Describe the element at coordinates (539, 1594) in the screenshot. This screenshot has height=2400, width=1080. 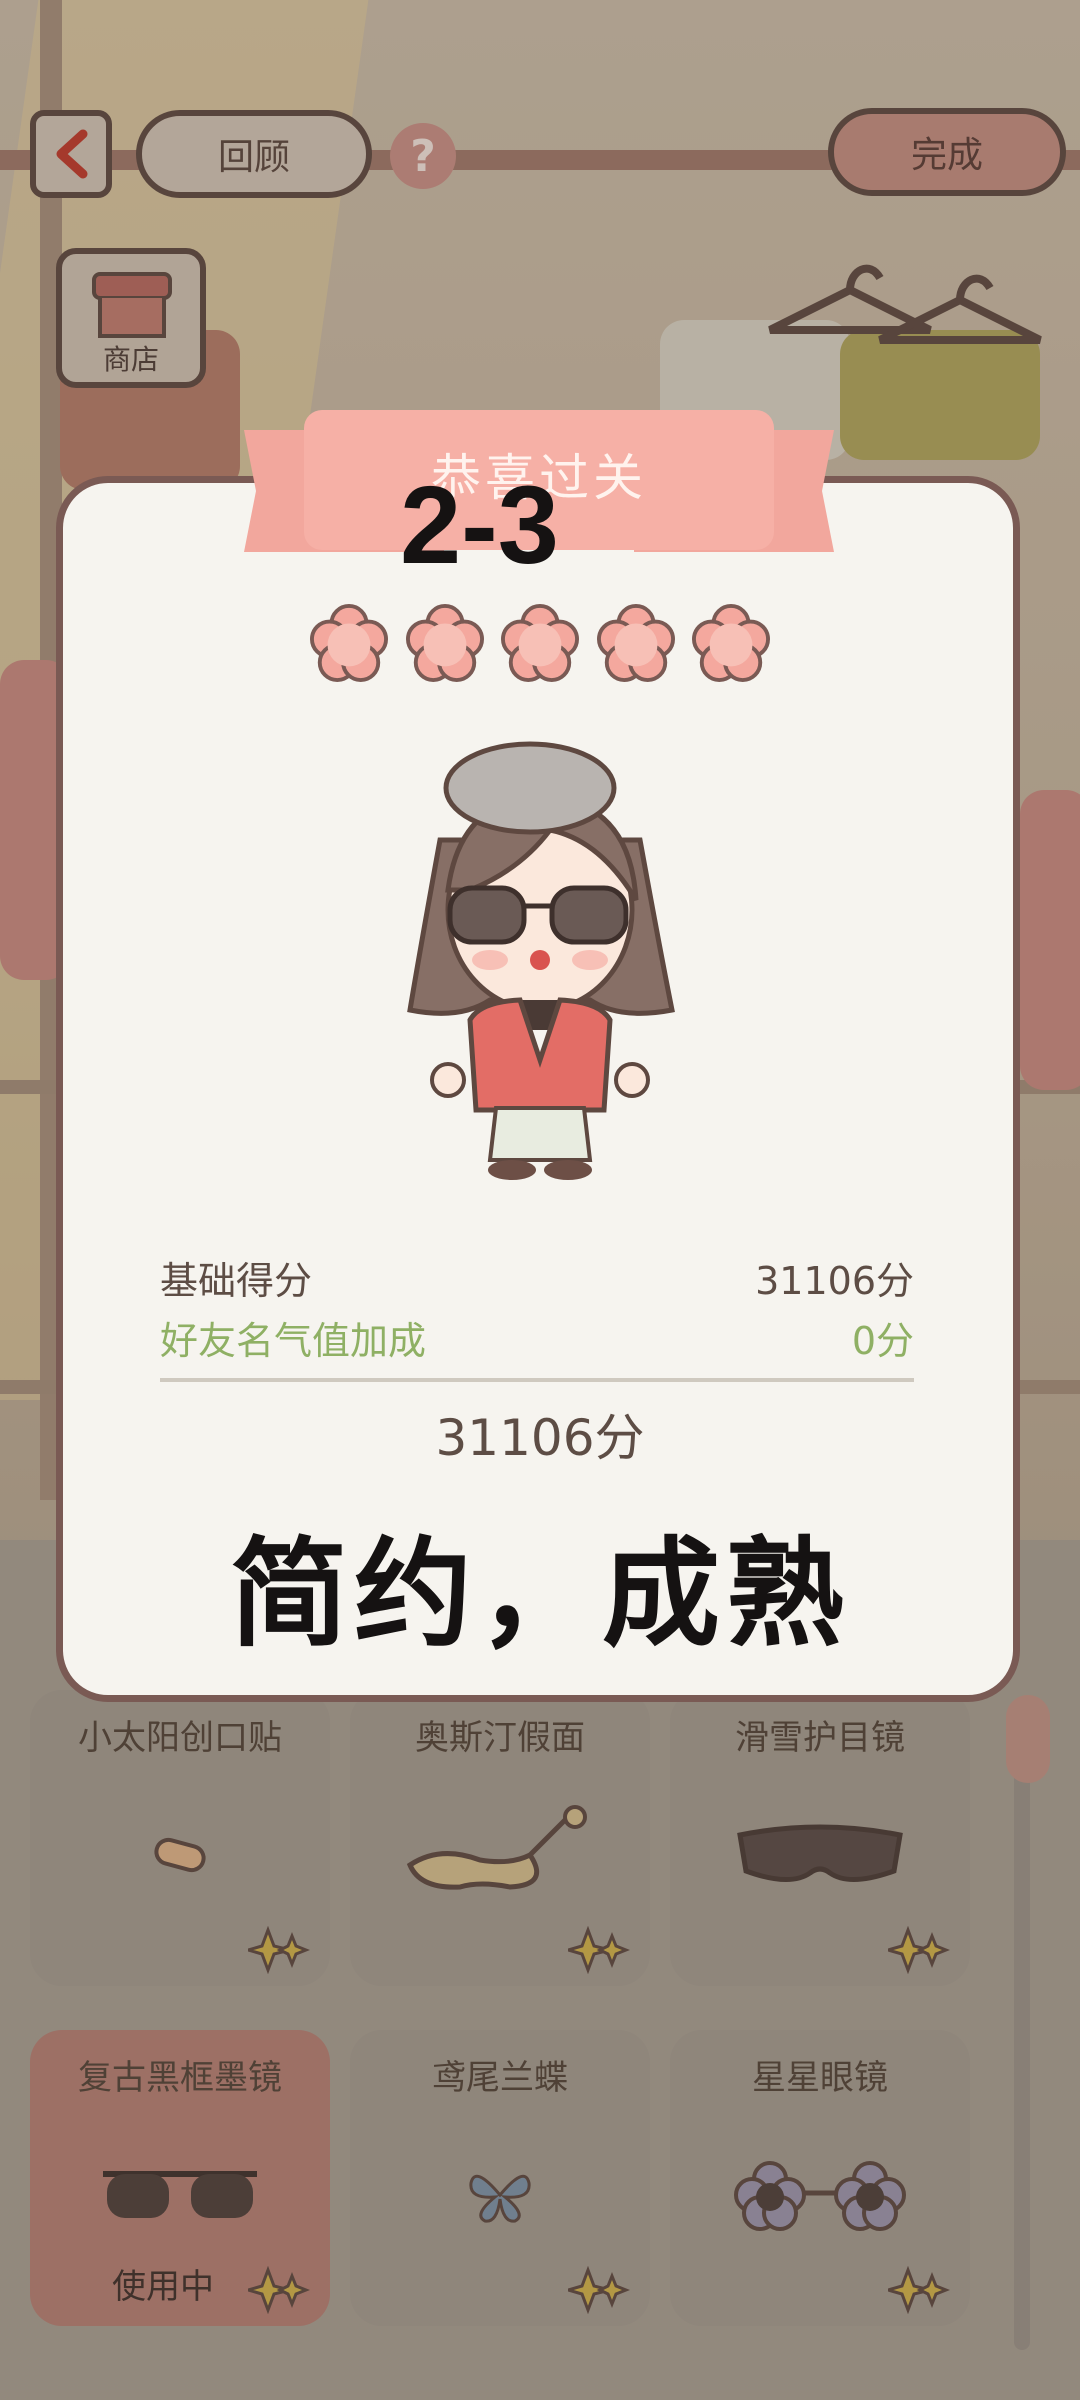
I see `style-remark: 简约，成熟` at that location.